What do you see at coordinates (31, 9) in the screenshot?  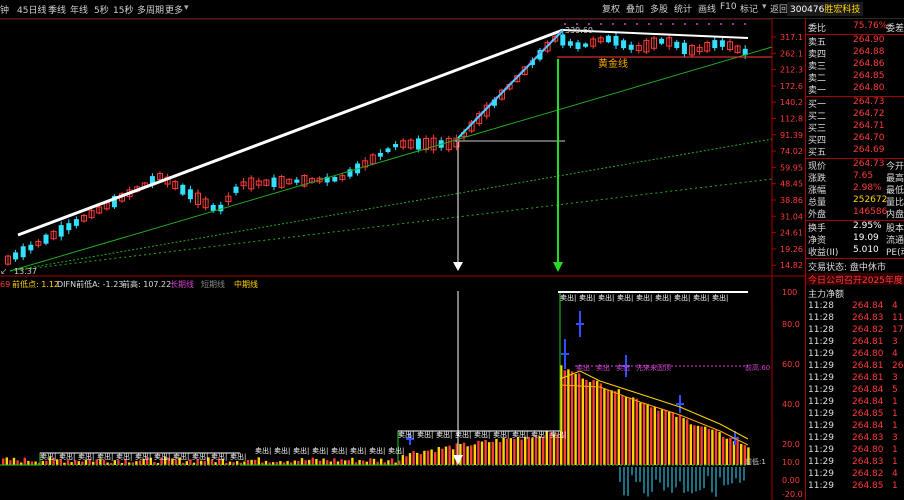 I see `period-45day: 45日线` at bounding box center [31, 9].